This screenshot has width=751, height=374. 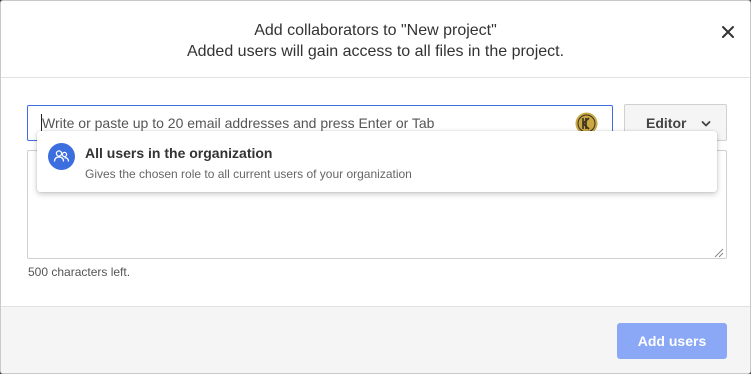 What do you see at coordinates (79, 272) in the screenshot?
I see `characters-left-counter: 500 characters left.` at bounding box center [79, 272].